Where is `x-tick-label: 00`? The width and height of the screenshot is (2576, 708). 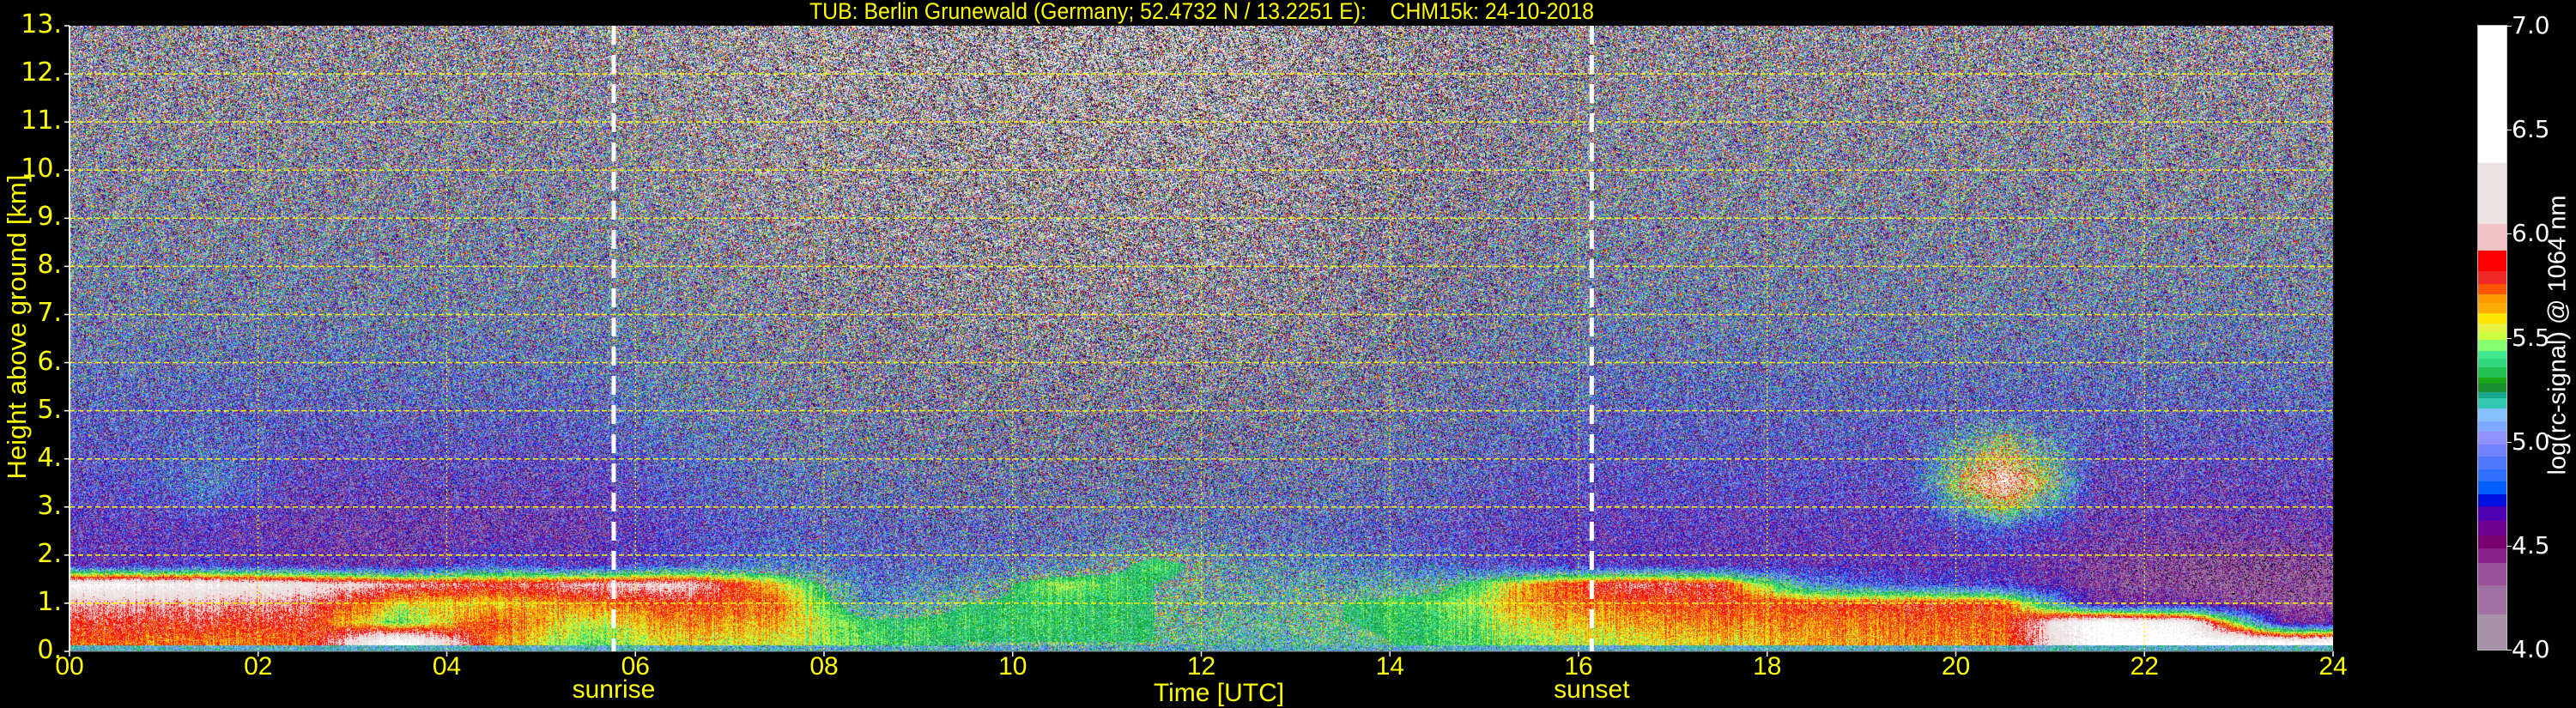 x-tick-label: 00 is located at coordinates (69, 666).